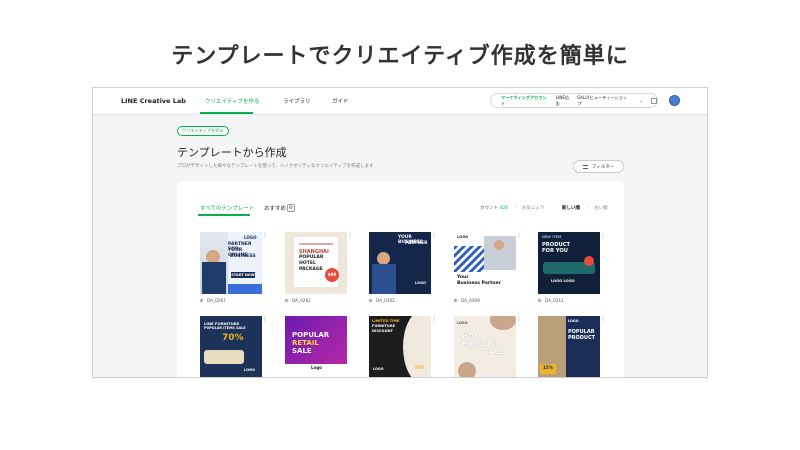 The width and height of the screenshot is (800, 450). Describe the element at coordinates (555, 251) in the screenshot. I see `card-headline: FOR YOU` at that location.